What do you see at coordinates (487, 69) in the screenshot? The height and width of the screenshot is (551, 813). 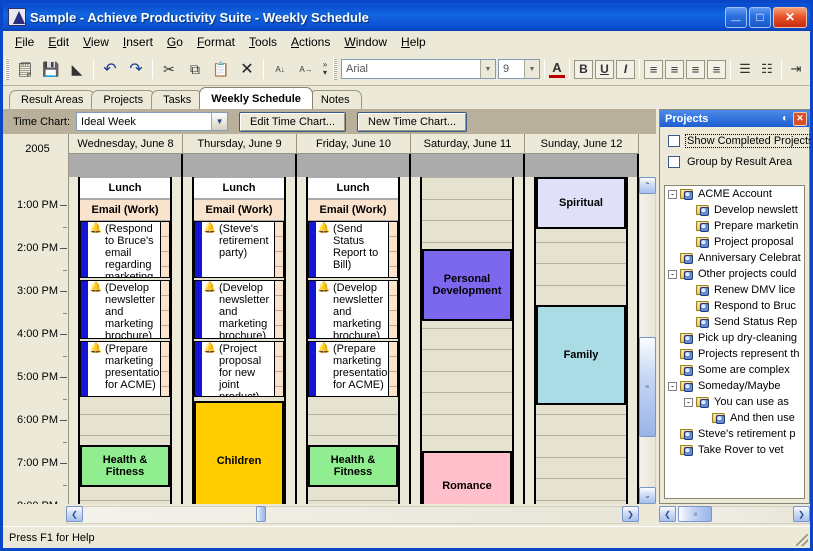 I see `font-name-chevron-down-icon: ▼` at bounding box center [487, 69].